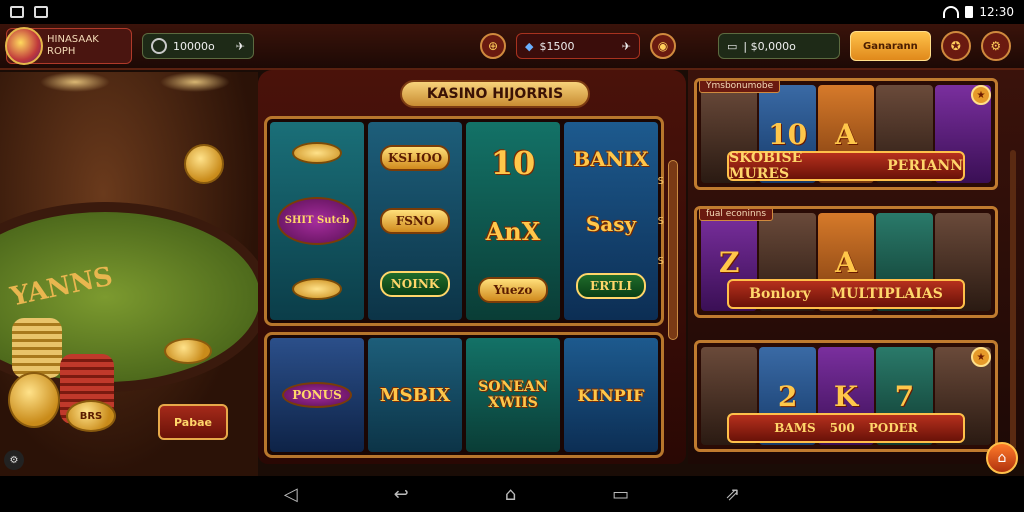  I want to click on reel-5: PONUS, so click(317, 395).